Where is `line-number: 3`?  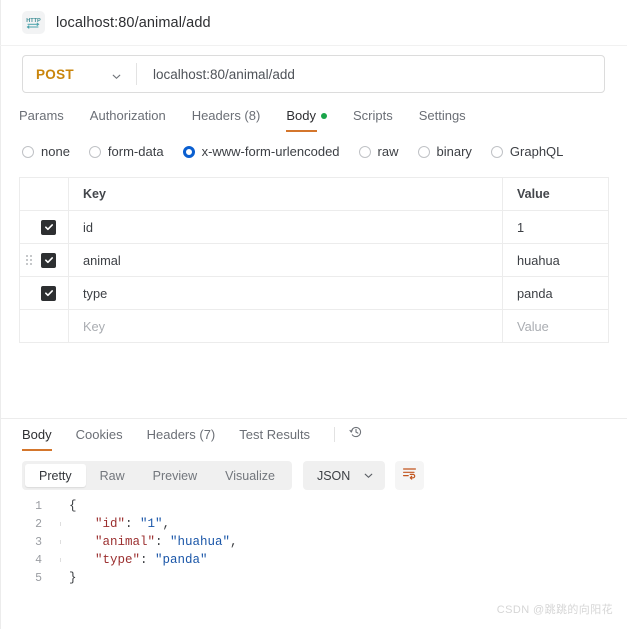
line-number: 3 is located at coordinates (38, 542).